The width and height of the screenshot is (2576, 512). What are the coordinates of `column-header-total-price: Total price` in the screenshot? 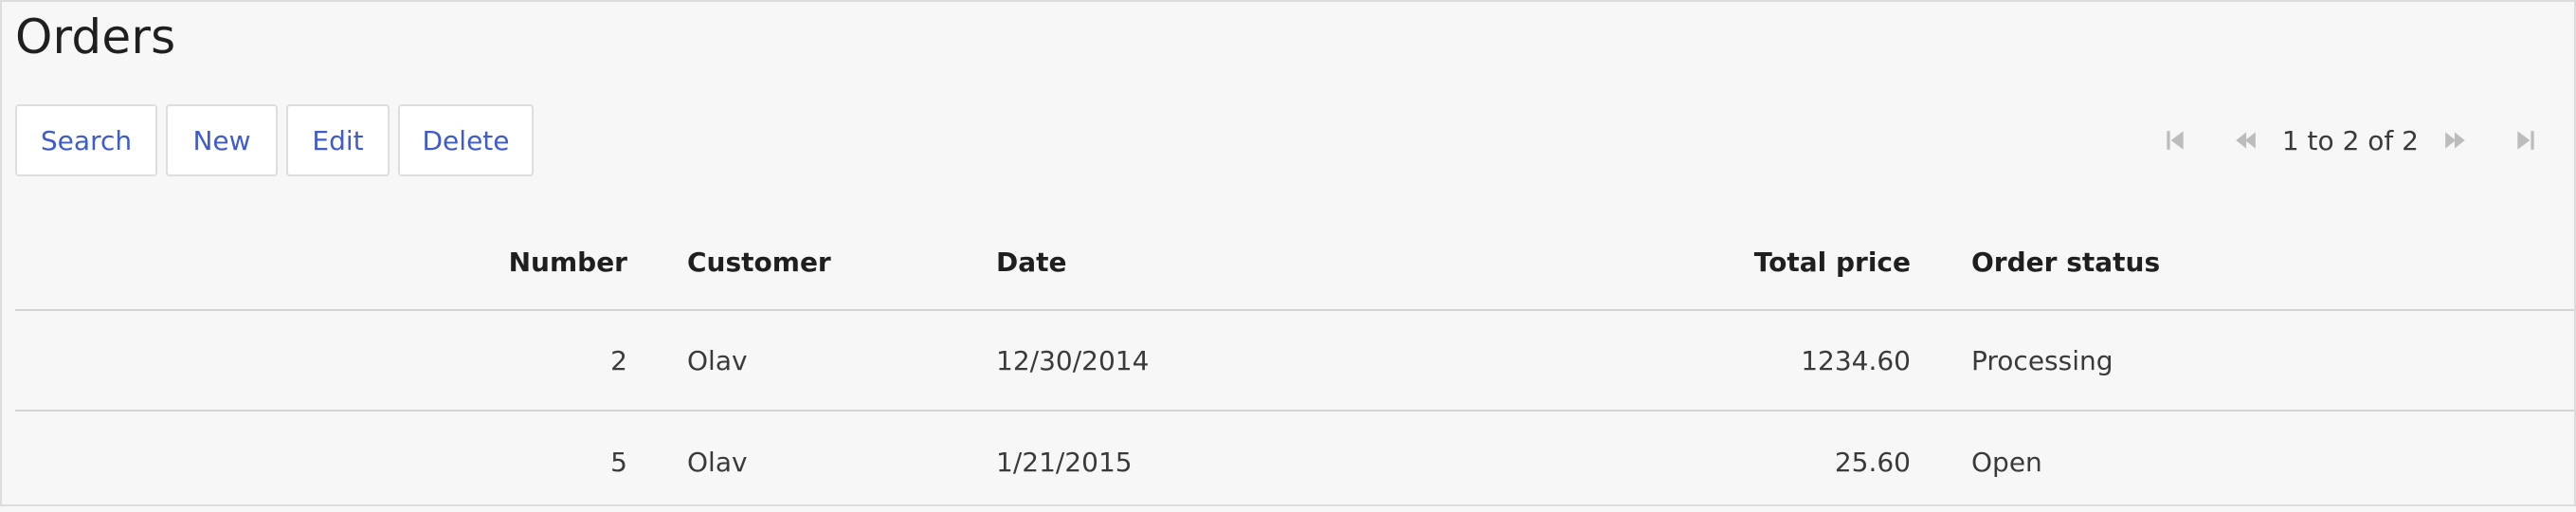 It's located at (1579, 261).